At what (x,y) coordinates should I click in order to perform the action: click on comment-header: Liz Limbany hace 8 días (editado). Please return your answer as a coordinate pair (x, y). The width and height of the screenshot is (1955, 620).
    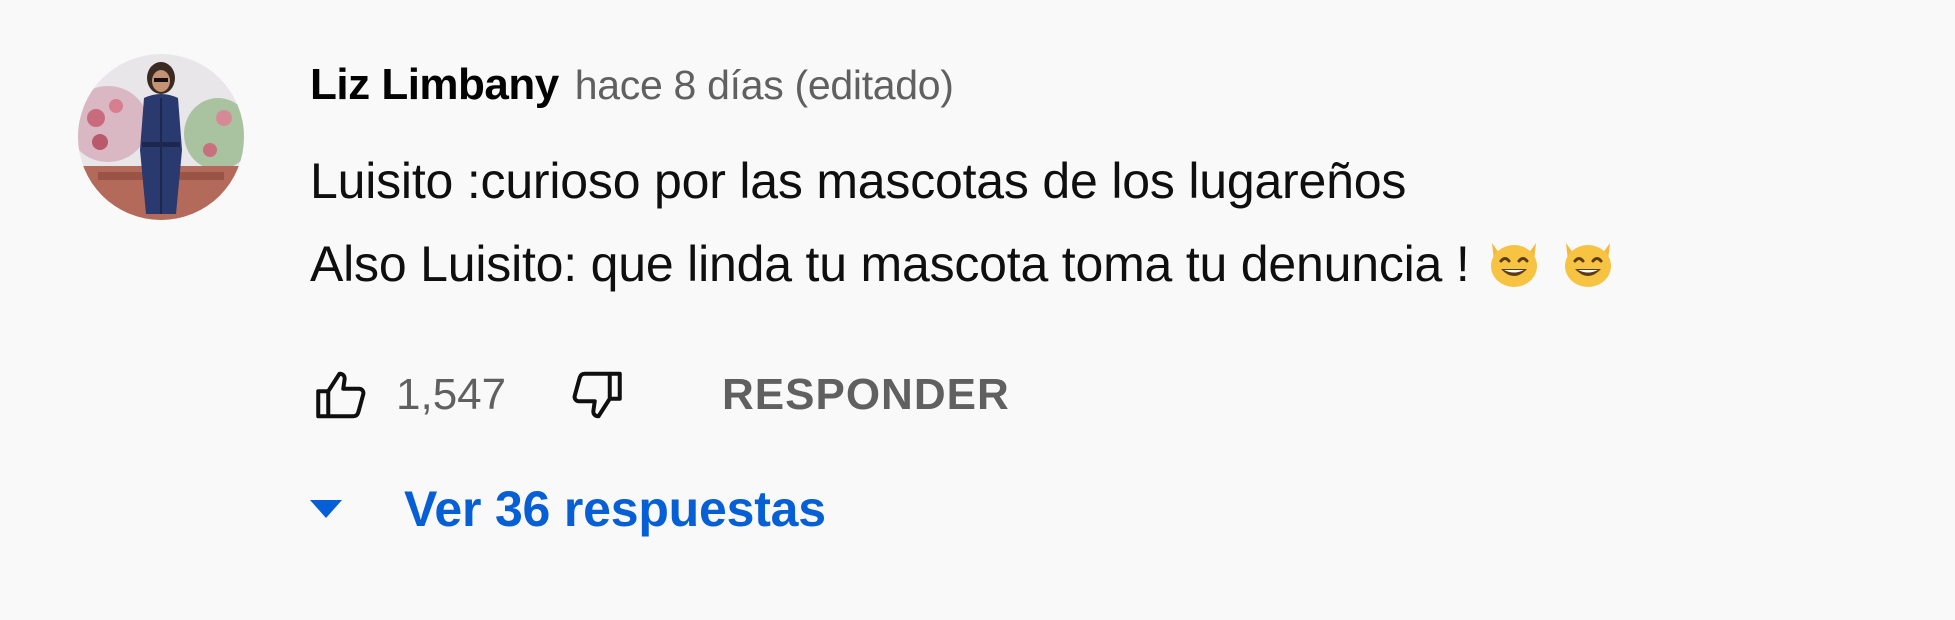
    Looking at the image, I should click on (1112, 89).